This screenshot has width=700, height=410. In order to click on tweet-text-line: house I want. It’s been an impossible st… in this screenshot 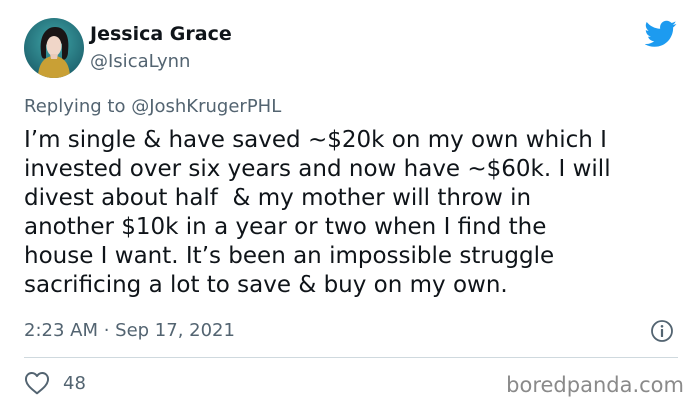, I will do `click(289, 256)`.